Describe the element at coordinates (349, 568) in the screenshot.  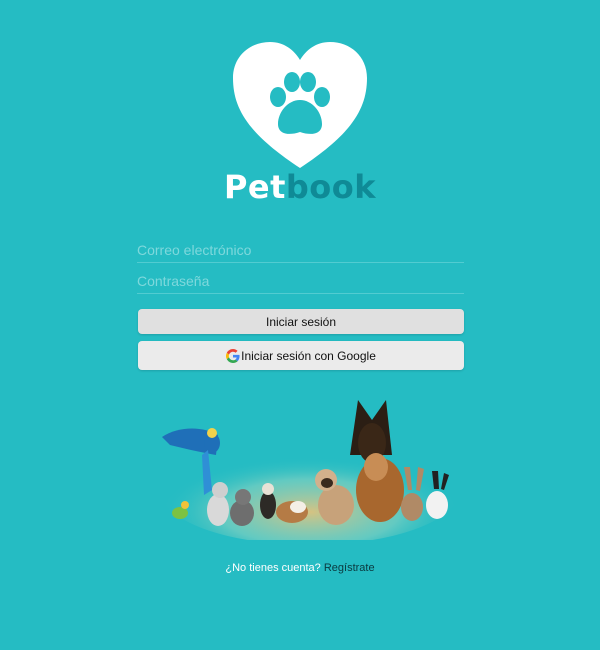
I see `register-link: Regístrate` at that location.